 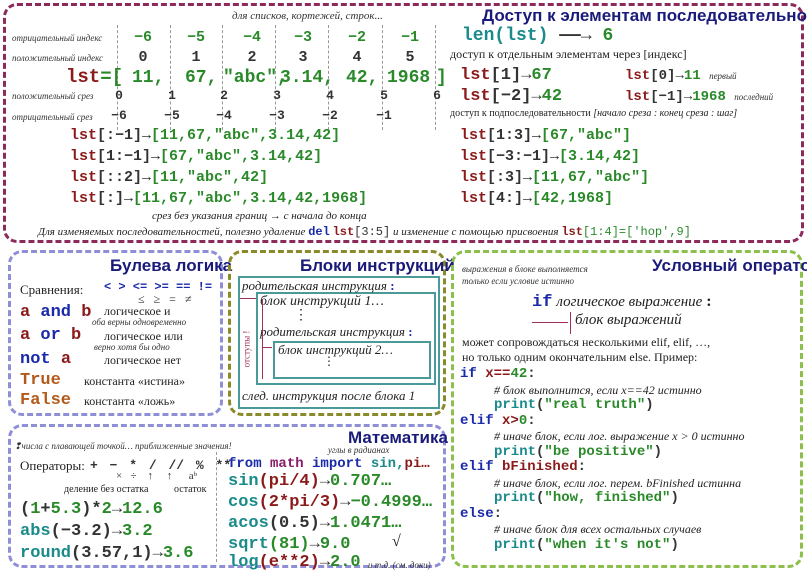 I want to click on neg-slice: −4, so click(x=224, y=115).